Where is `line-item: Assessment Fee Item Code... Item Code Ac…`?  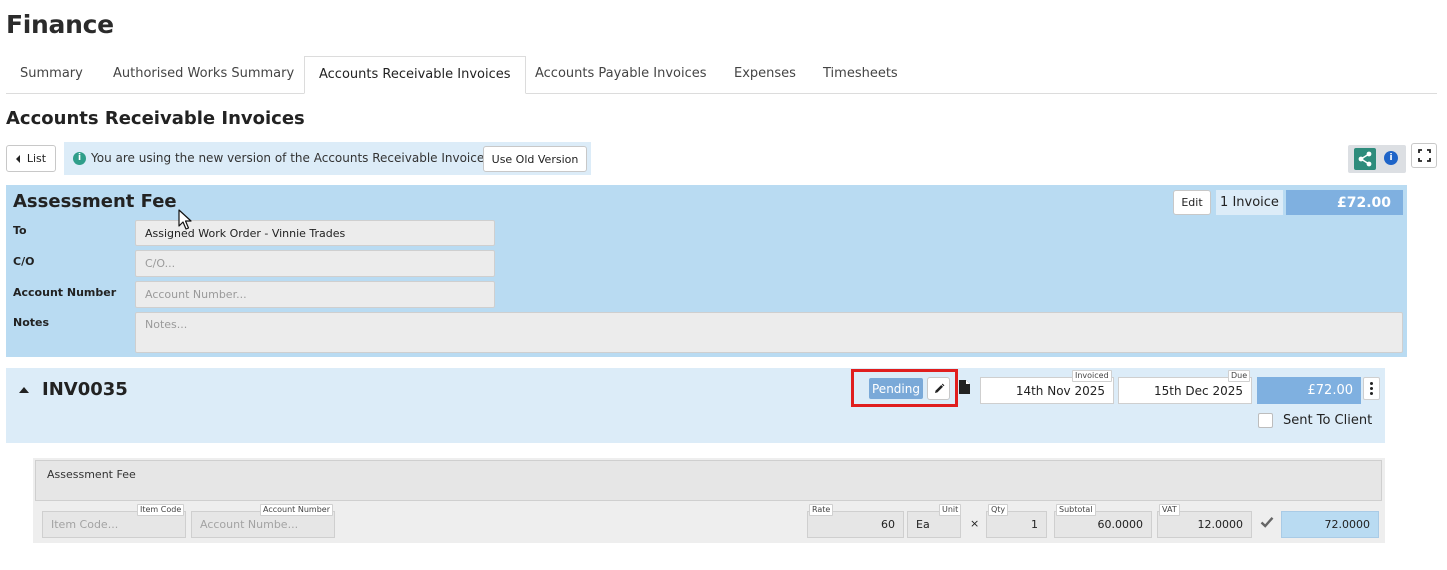
line-item: Assessment Fee Item Code... Item Code Ac… is located at coordinates (709, 500).